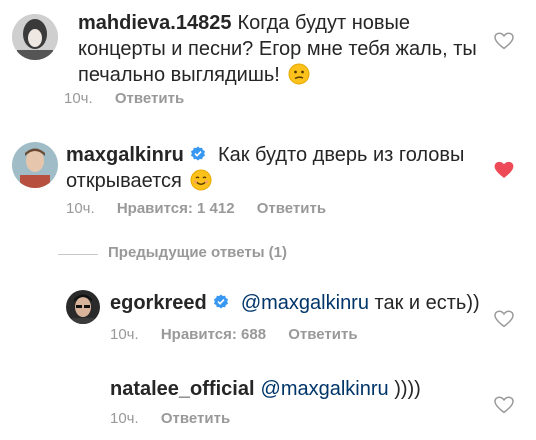 Image resolution: width=536 pixels, height=440 pixels. What do you see at coordinates (172, 303) in the screenshot?
I see `username-link: egorkreed` at bounding box center [172, 303].